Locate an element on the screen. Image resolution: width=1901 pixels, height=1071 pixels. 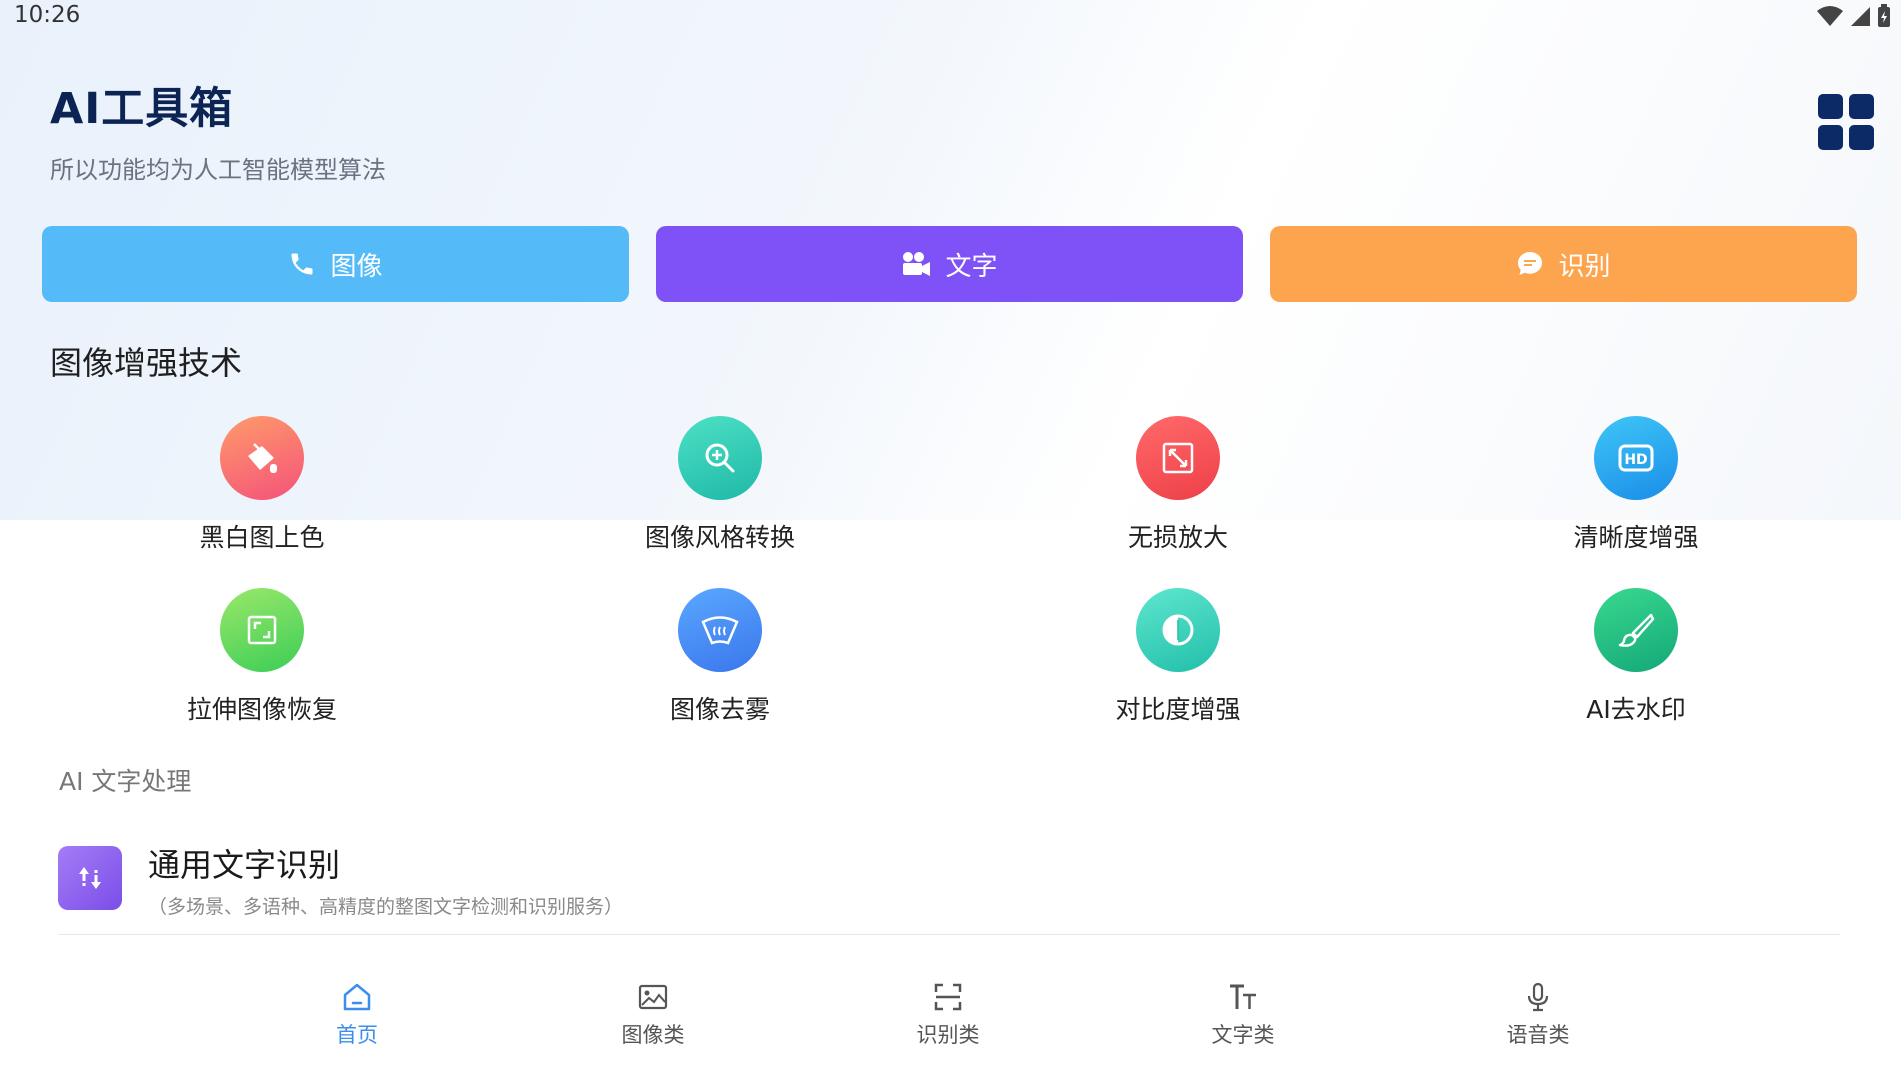
ocr-description: （多场景、多语种、高精度的整图文字检测和识别服务） is located at coordinates (386, 907).